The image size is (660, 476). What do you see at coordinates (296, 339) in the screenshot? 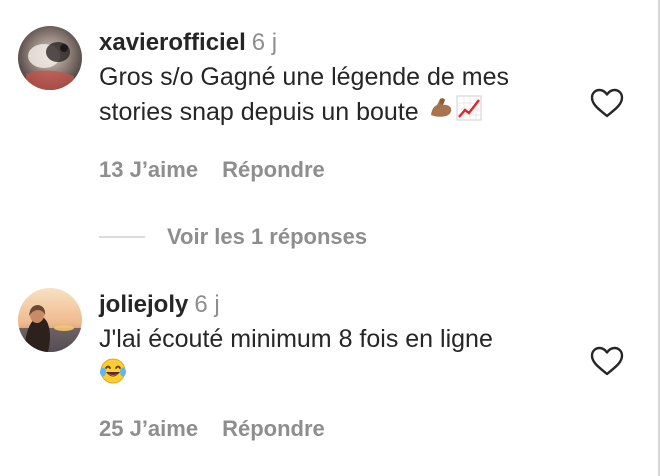
I see `comment-text-line: J'lai écouté minimum 8 fois en ligne` at bounding box center [296, 339].